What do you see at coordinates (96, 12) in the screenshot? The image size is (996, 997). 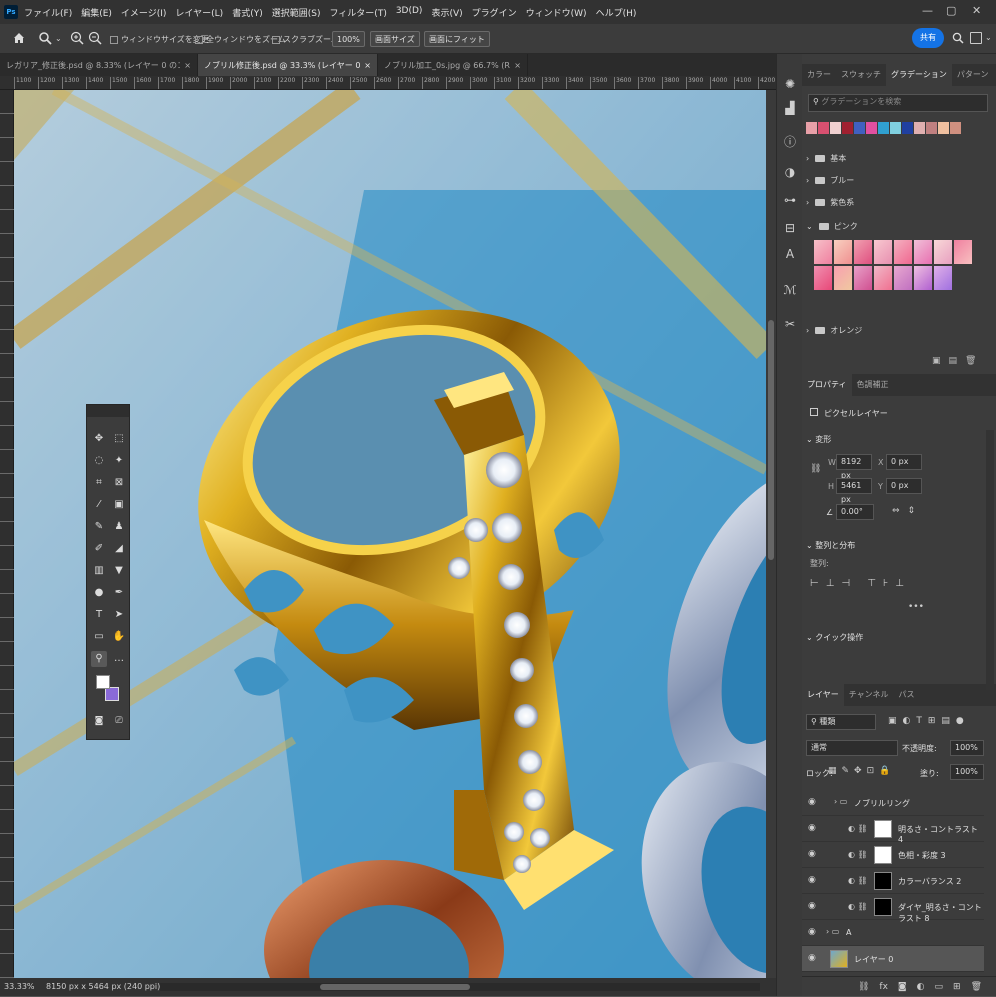 I see `menu-item-1: 編集(E)` at bounding box center [96, 12].